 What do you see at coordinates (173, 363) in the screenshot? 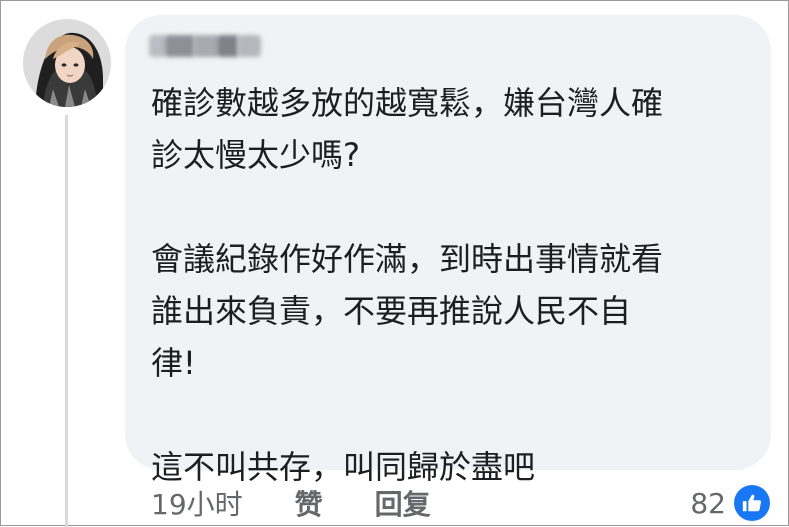
I see `comment-line: 律!` at bounding box center [173, 363].